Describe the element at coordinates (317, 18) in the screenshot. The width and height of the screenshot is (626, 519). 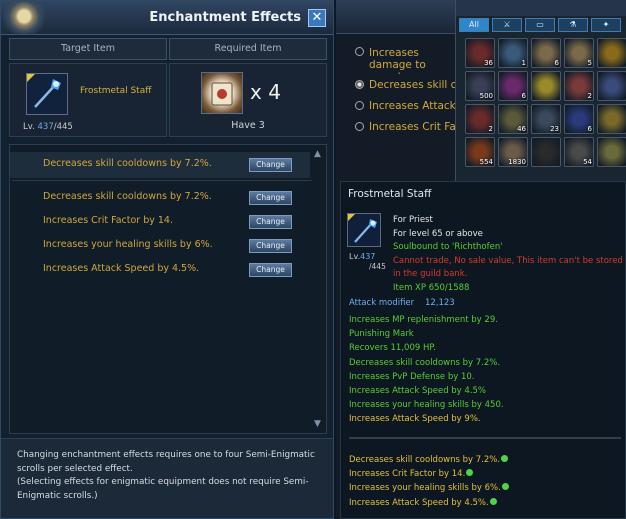
I see `close-button: ✕` at that location.